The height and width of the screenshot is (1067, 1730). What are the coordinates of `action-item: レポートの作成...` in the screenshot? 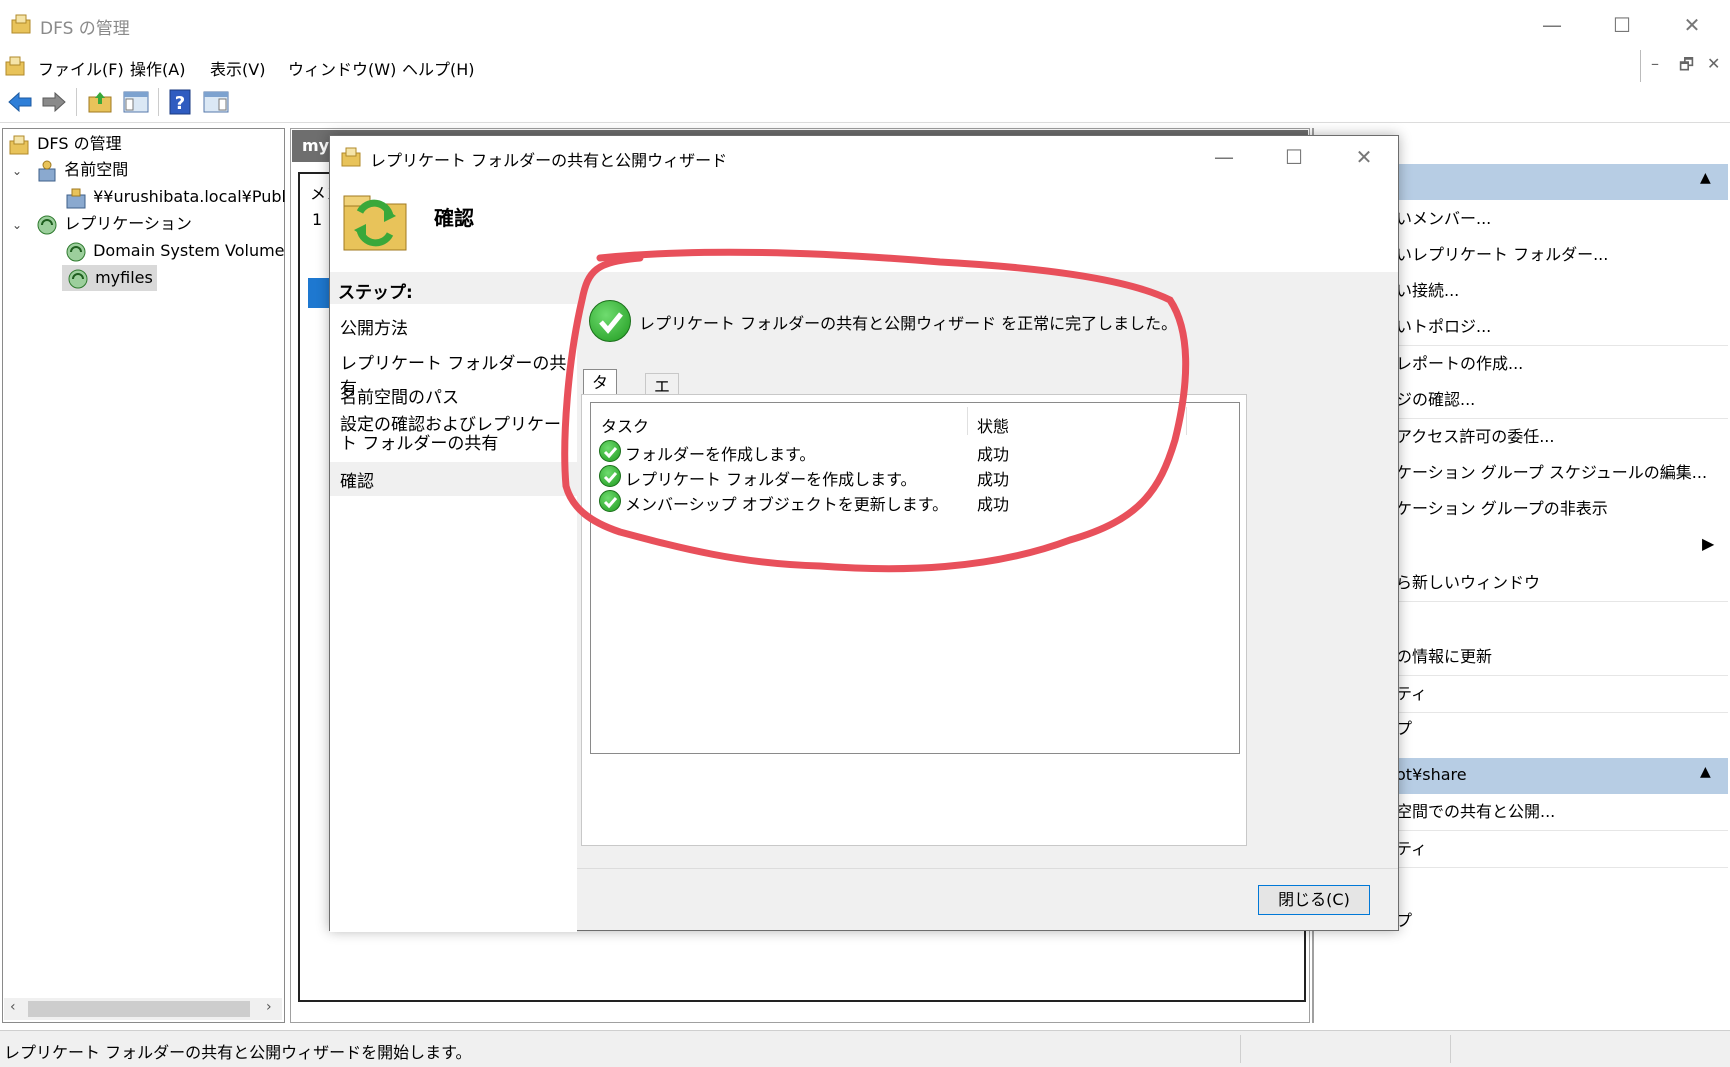 It's located at (1459, 364).